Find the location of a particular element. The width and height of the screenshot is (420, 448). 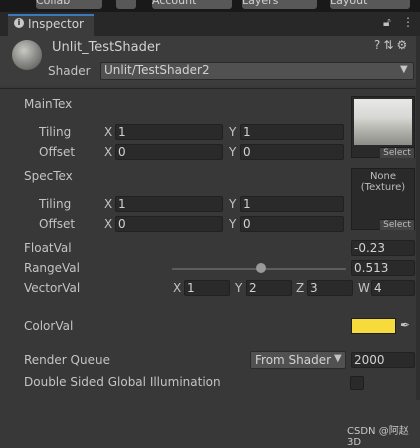

spectex-select-button: Select is located at coordinates (397, 224).